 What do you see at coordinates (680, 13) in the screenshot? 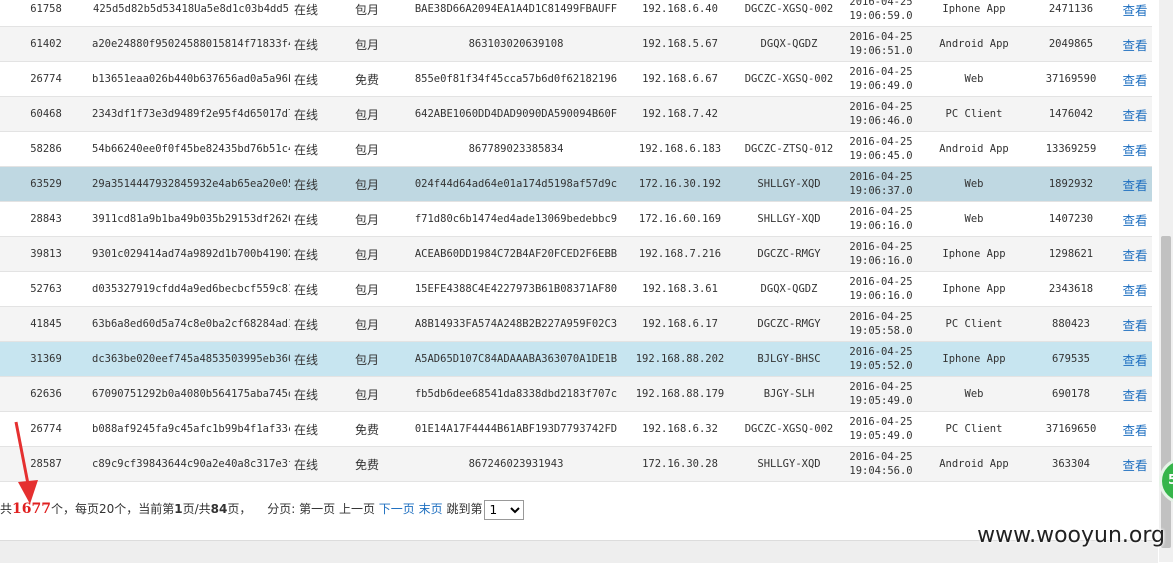
I see `ip-address-cell: 192.168.6.40` at bounding box center [680, 13].